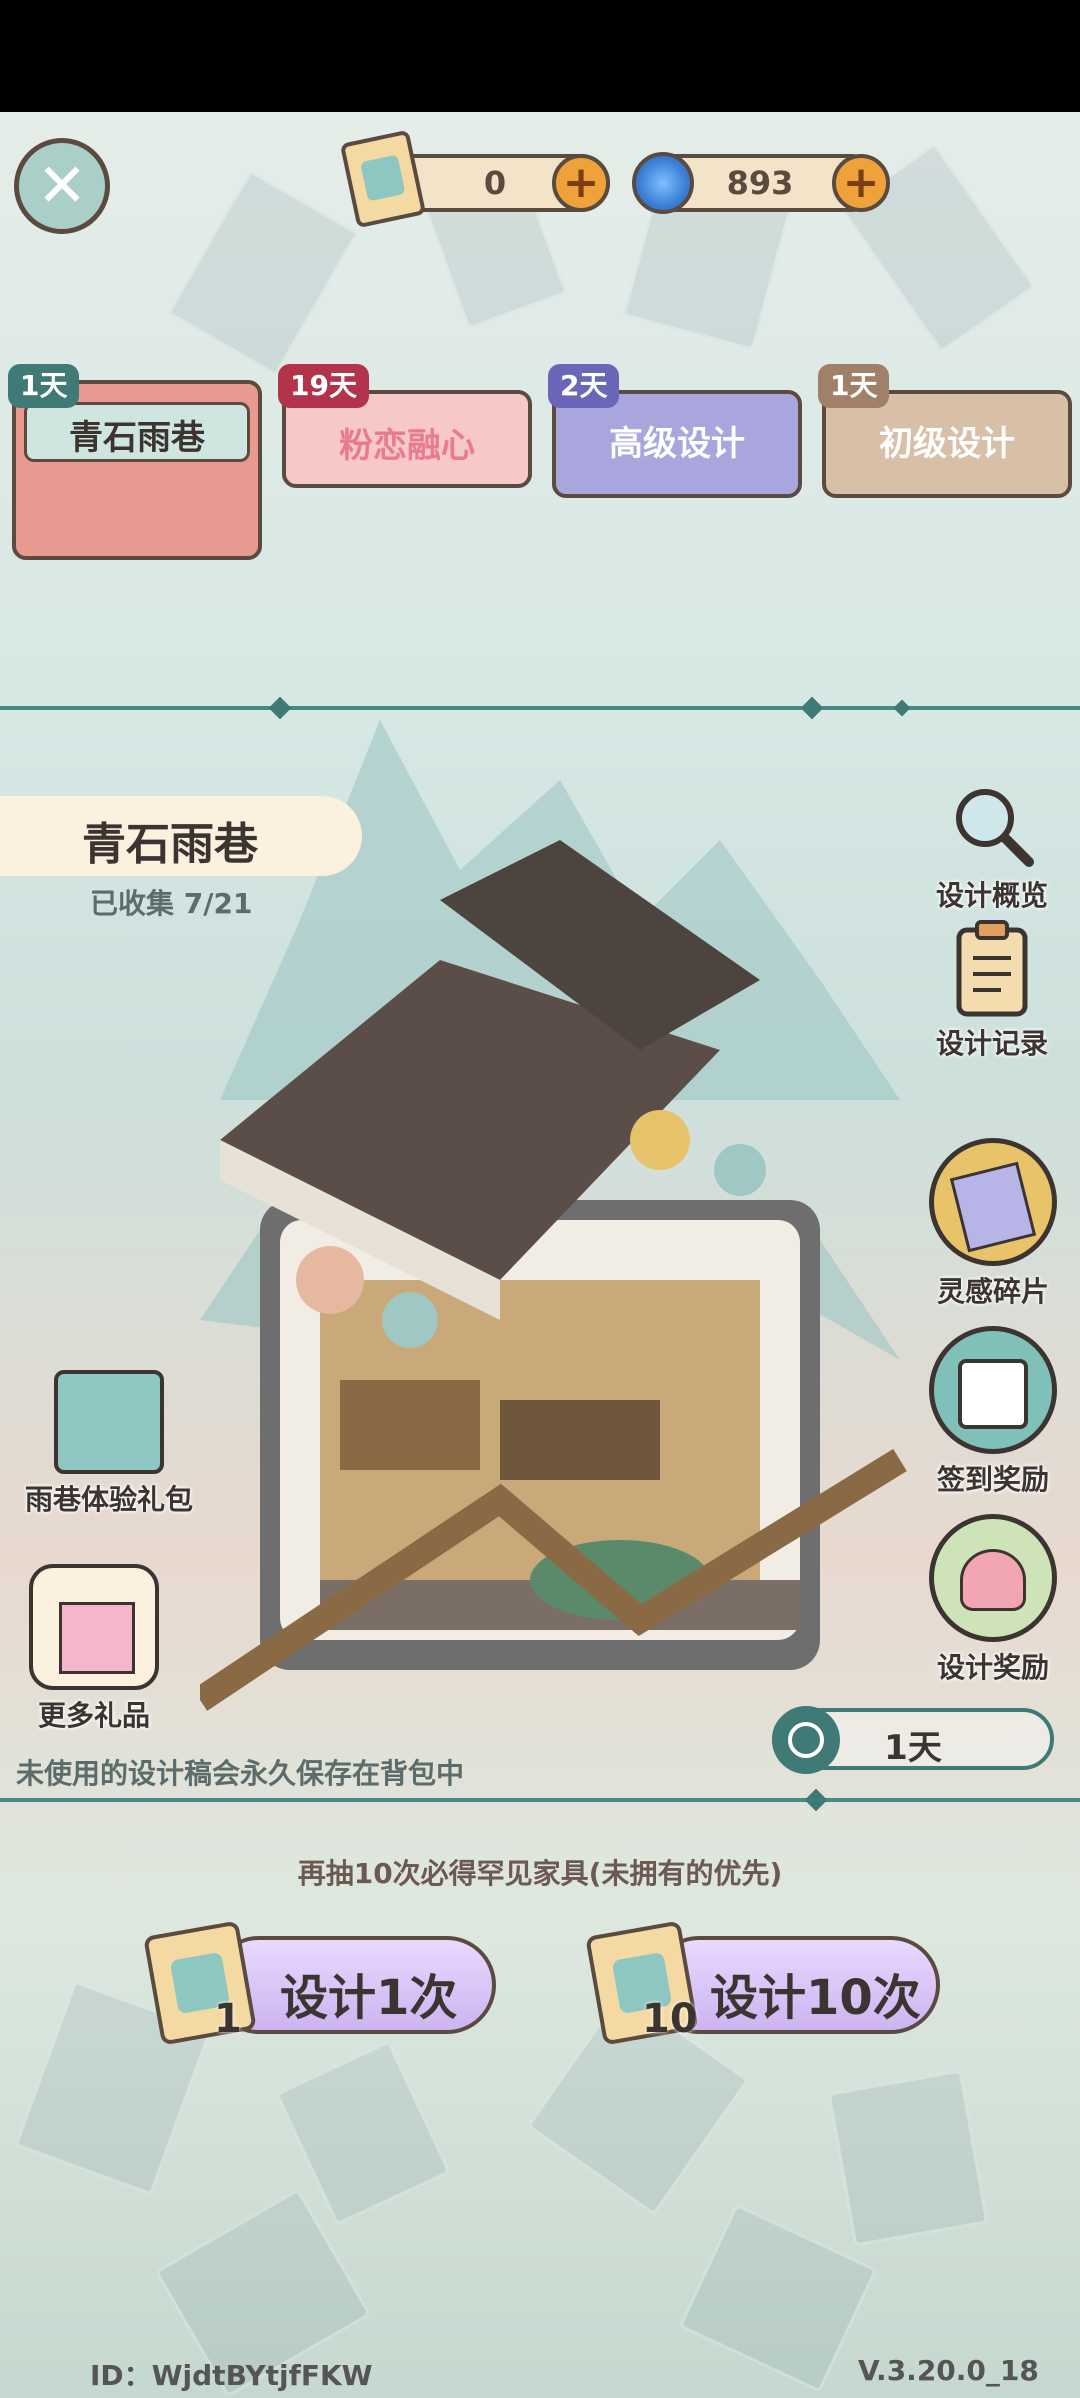  I want to click on close-icon: ✕, so click(62, 186).